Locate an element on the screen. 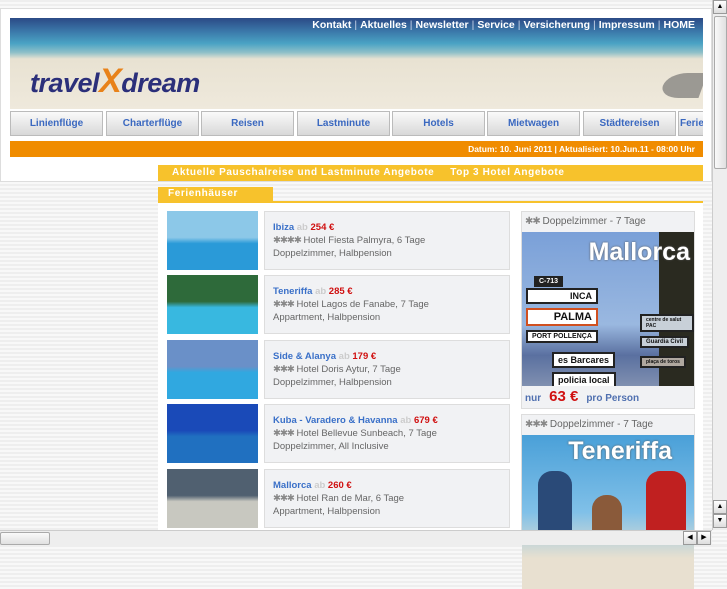 The width and height of the screenshot is (727, 589). nav-label: Ferienhäuser is located at coordinates (691, 123).